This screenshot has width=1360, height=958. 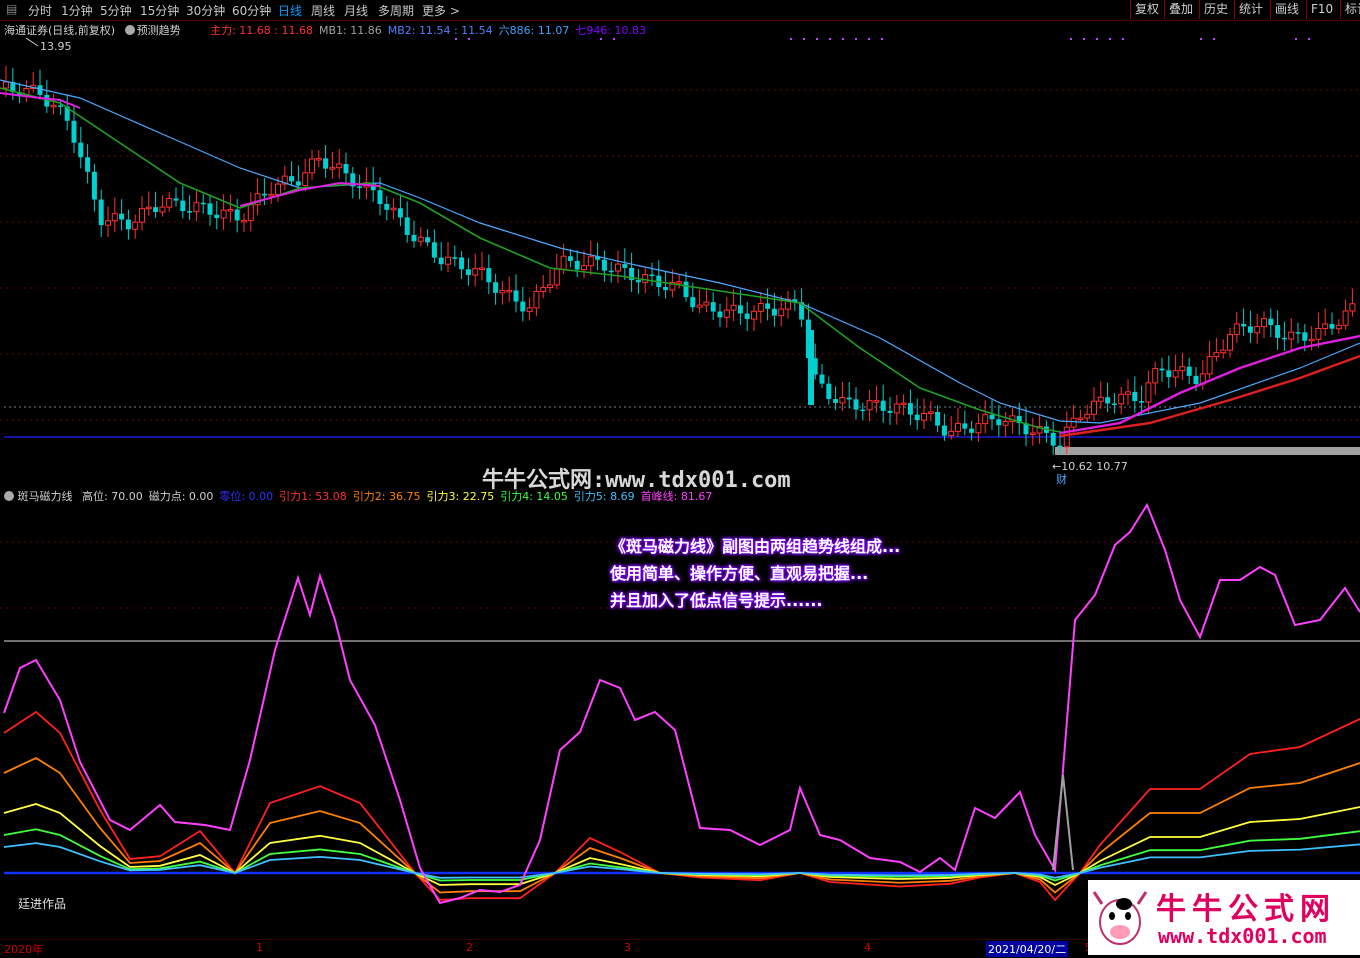 I want to click on toolbar-button: F10, so click(x=1321, y=9).